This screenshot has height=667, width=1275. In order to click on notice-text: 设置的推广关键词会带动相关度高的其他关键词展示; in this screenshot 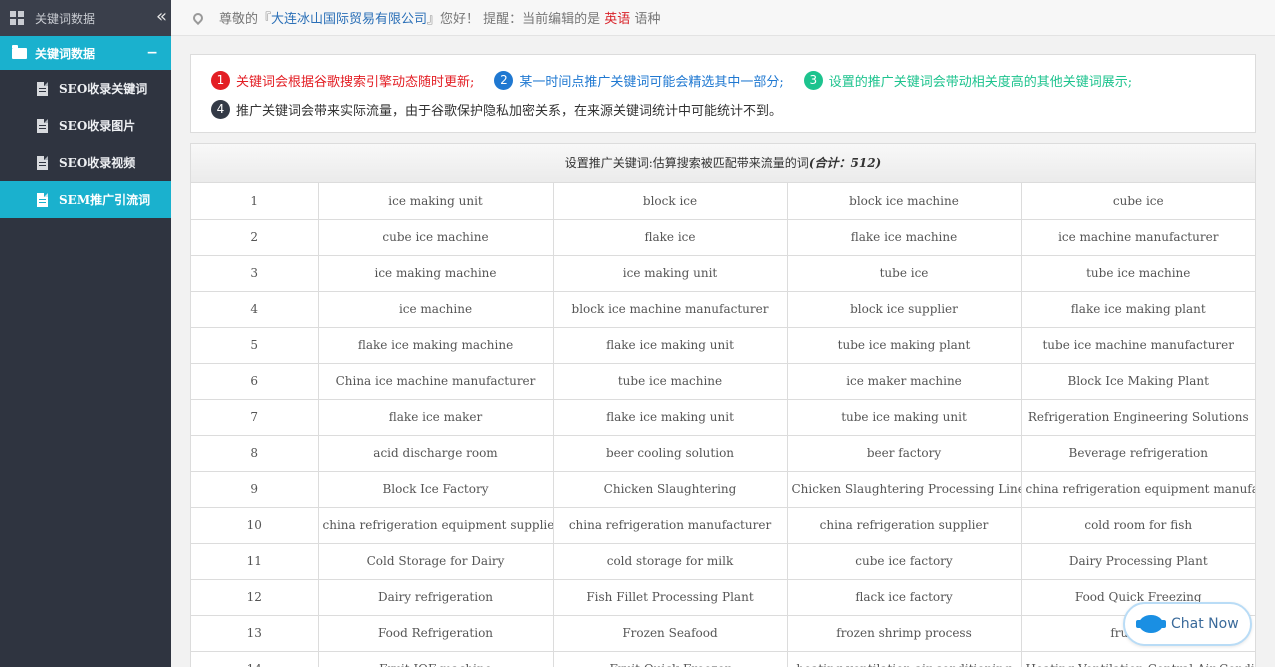, I will do `click(980, 82)`.